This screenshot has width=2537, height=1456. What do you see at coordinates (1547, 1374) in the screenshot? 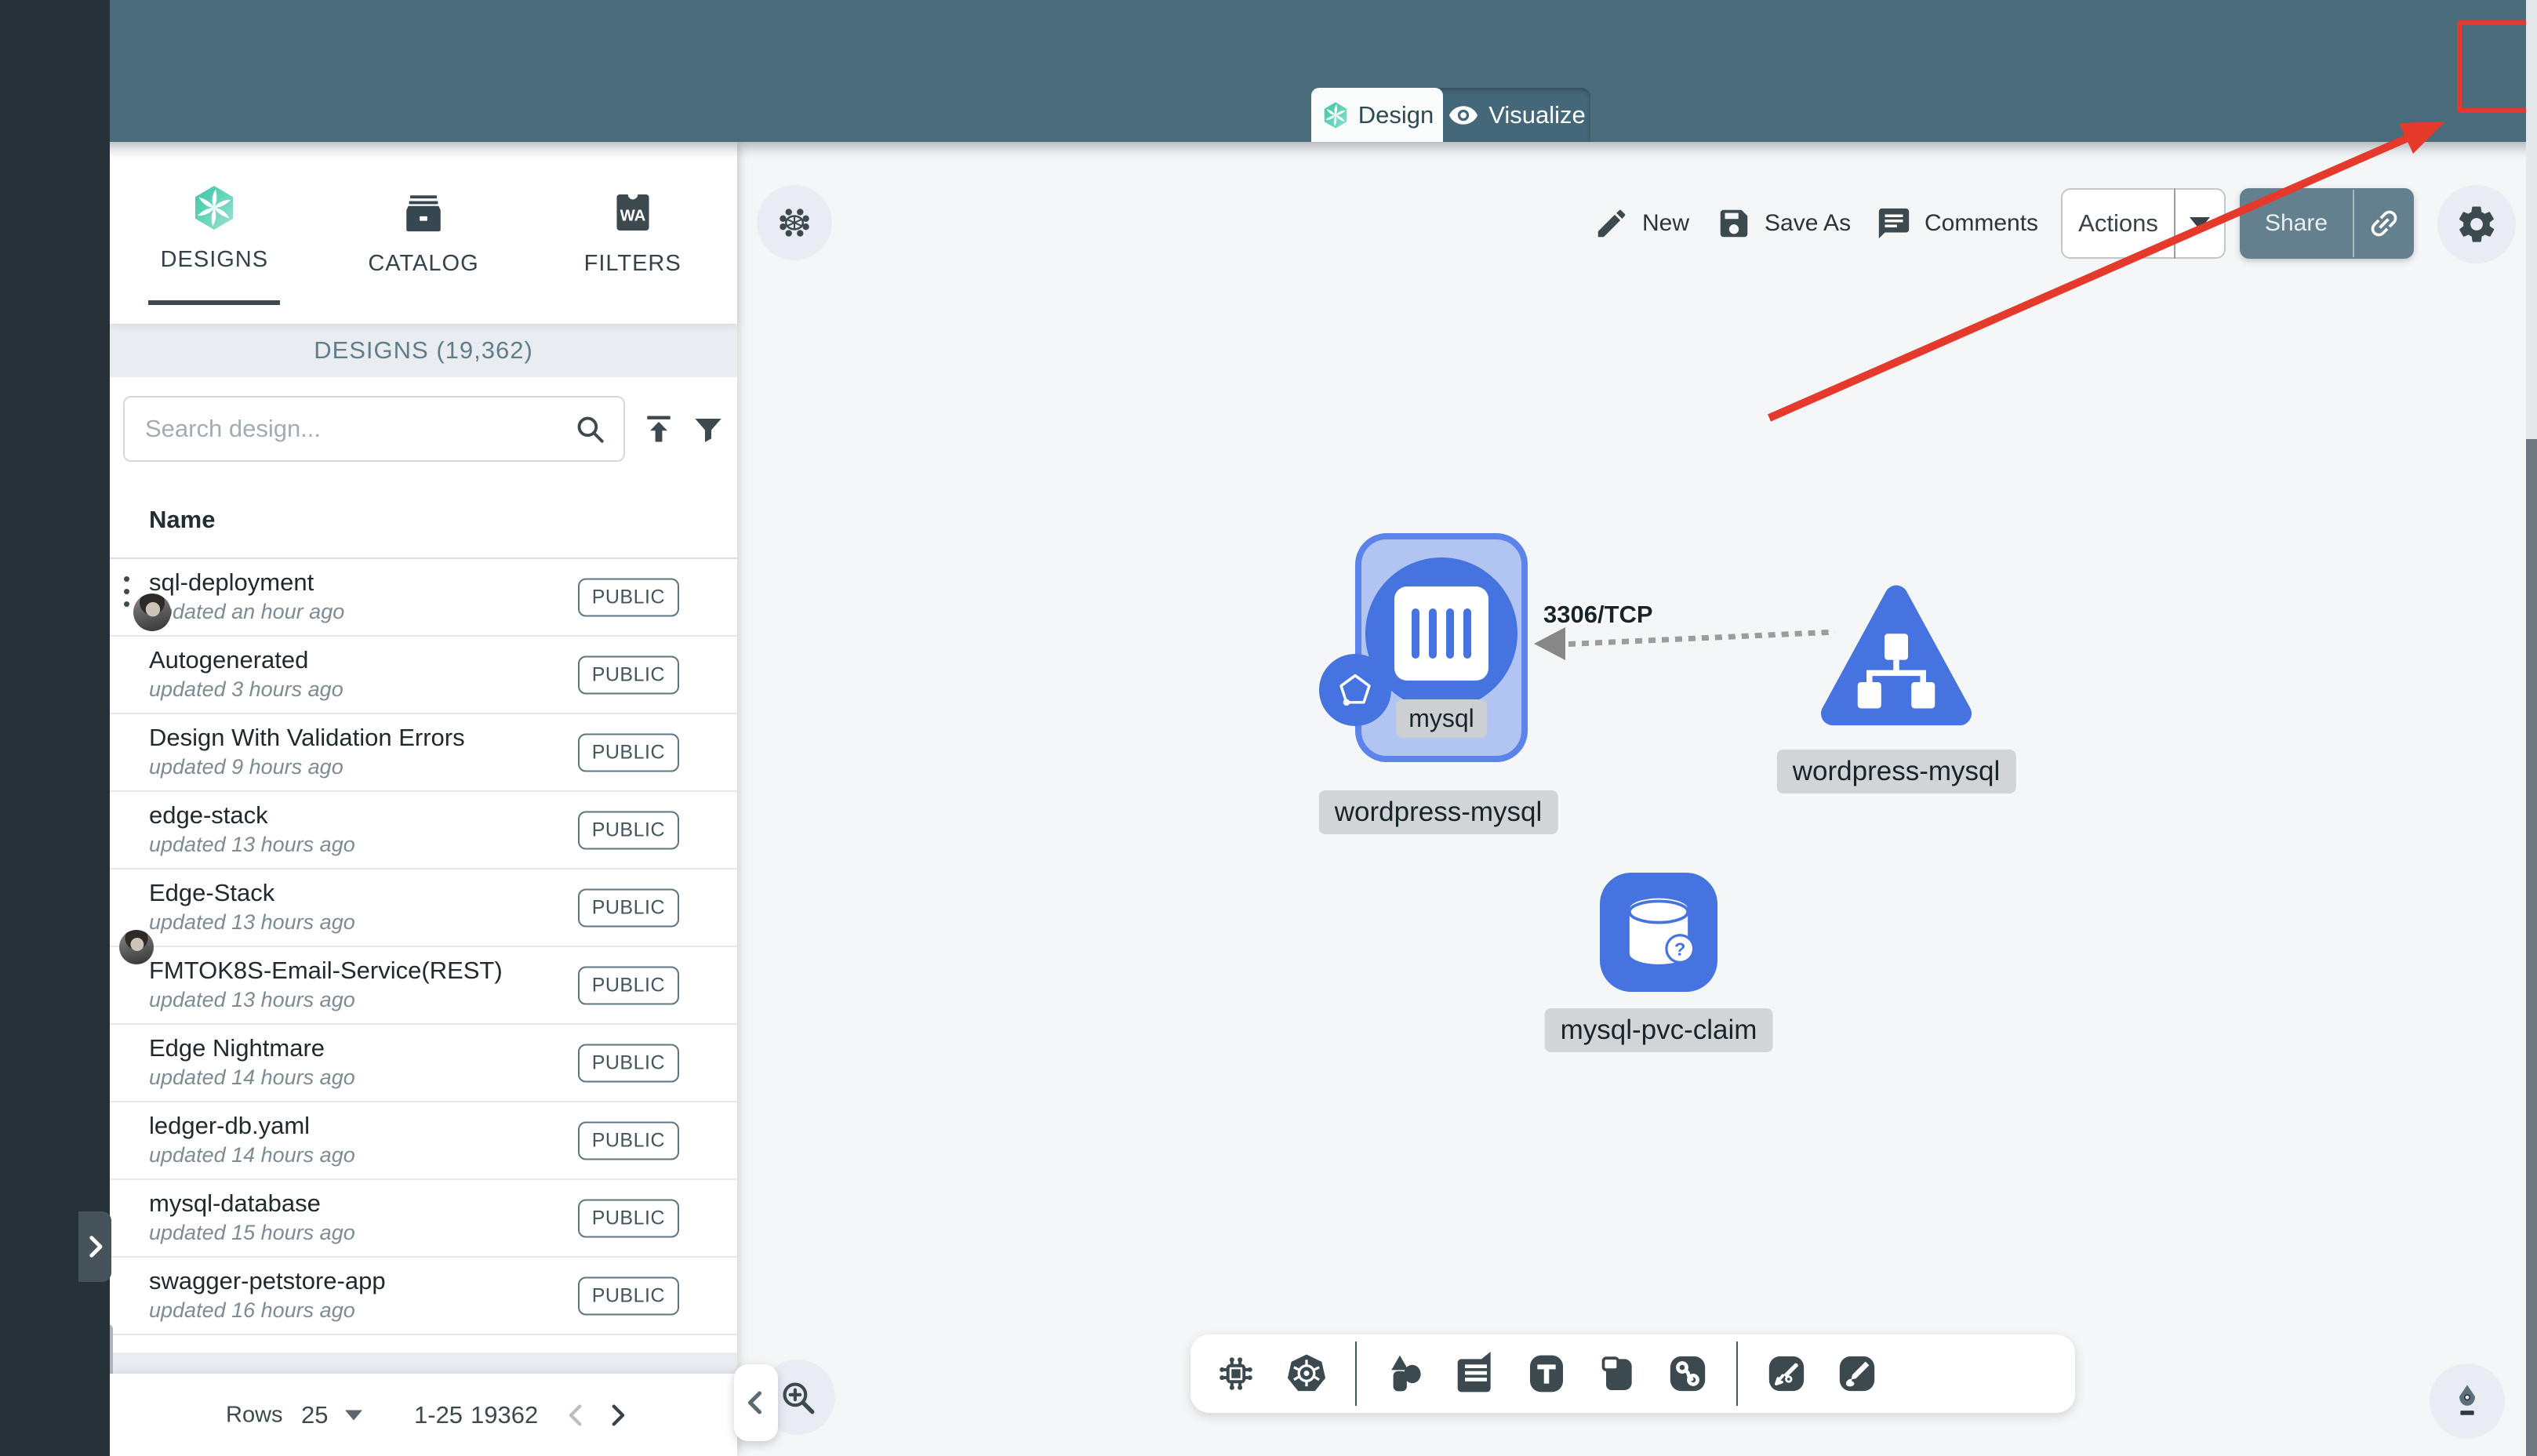
I see `text-tool` at bounding box center [1547, 1374].